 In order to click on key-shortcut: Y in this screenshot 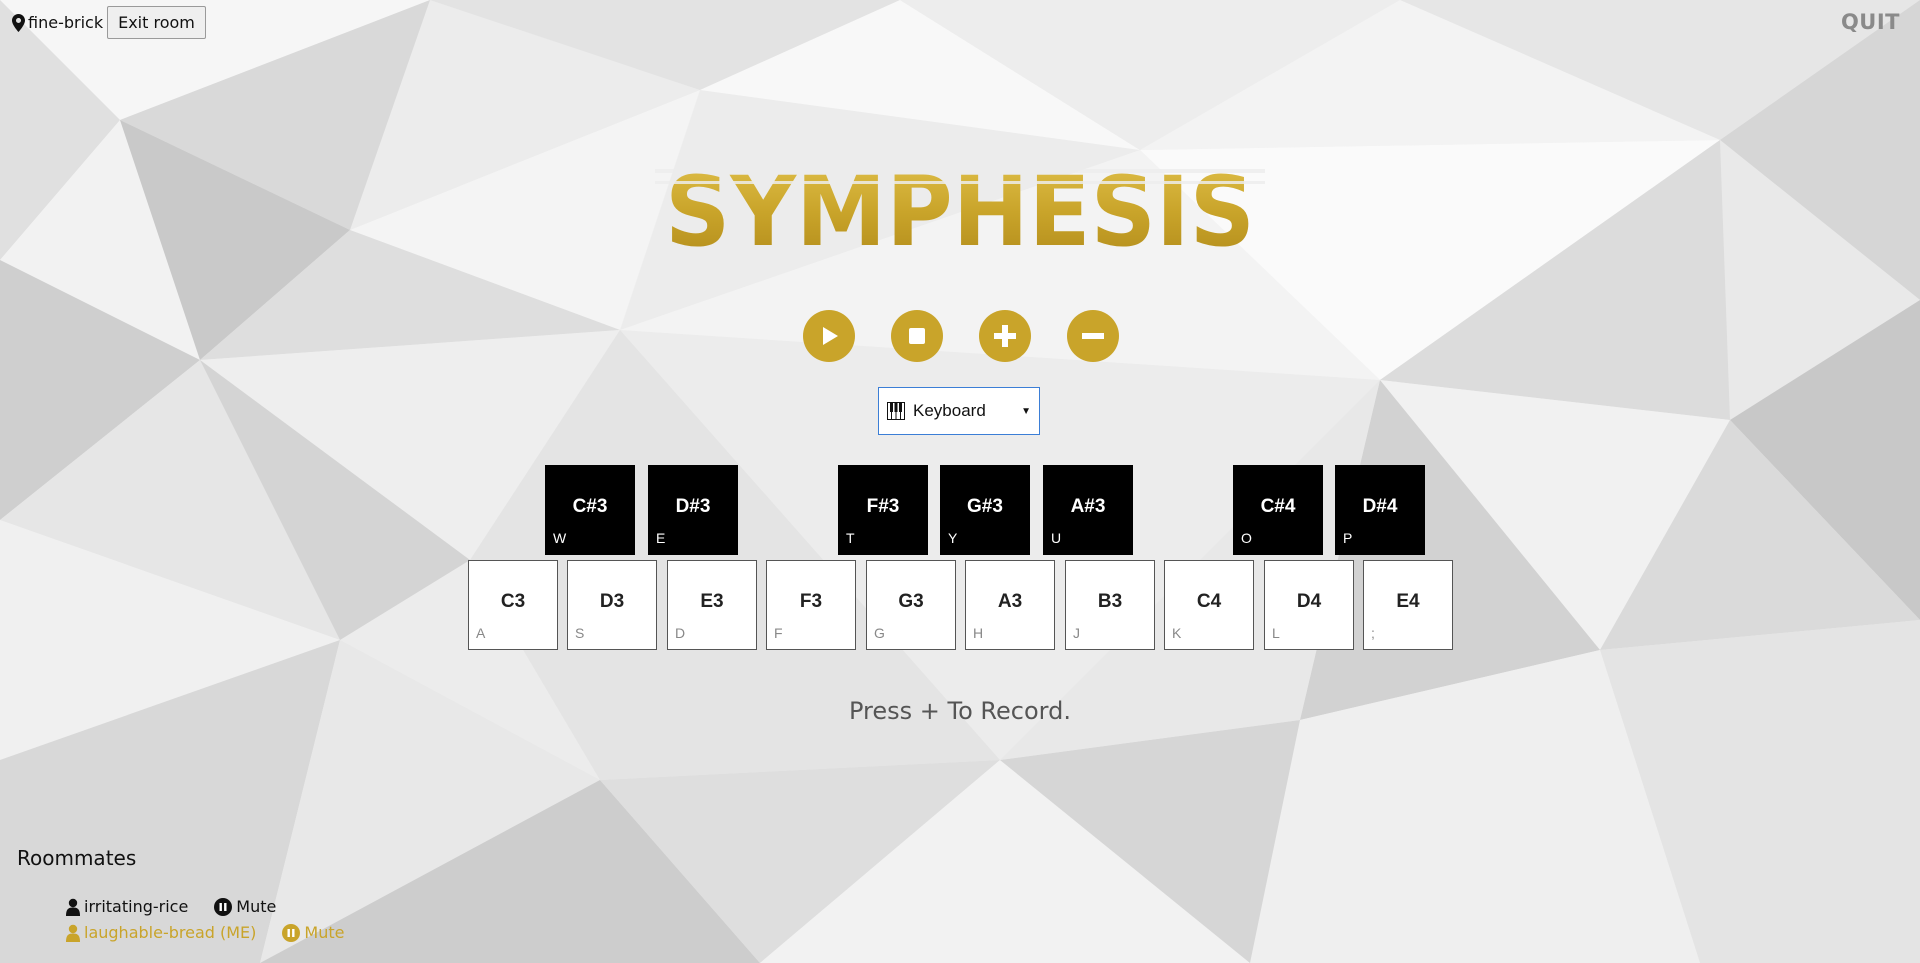, I will do `click(953, 538)`.